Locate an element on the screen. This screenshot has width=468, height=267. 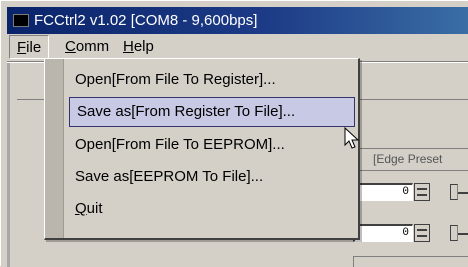
menu-file-label: ile is located at coordinates (34, 47).